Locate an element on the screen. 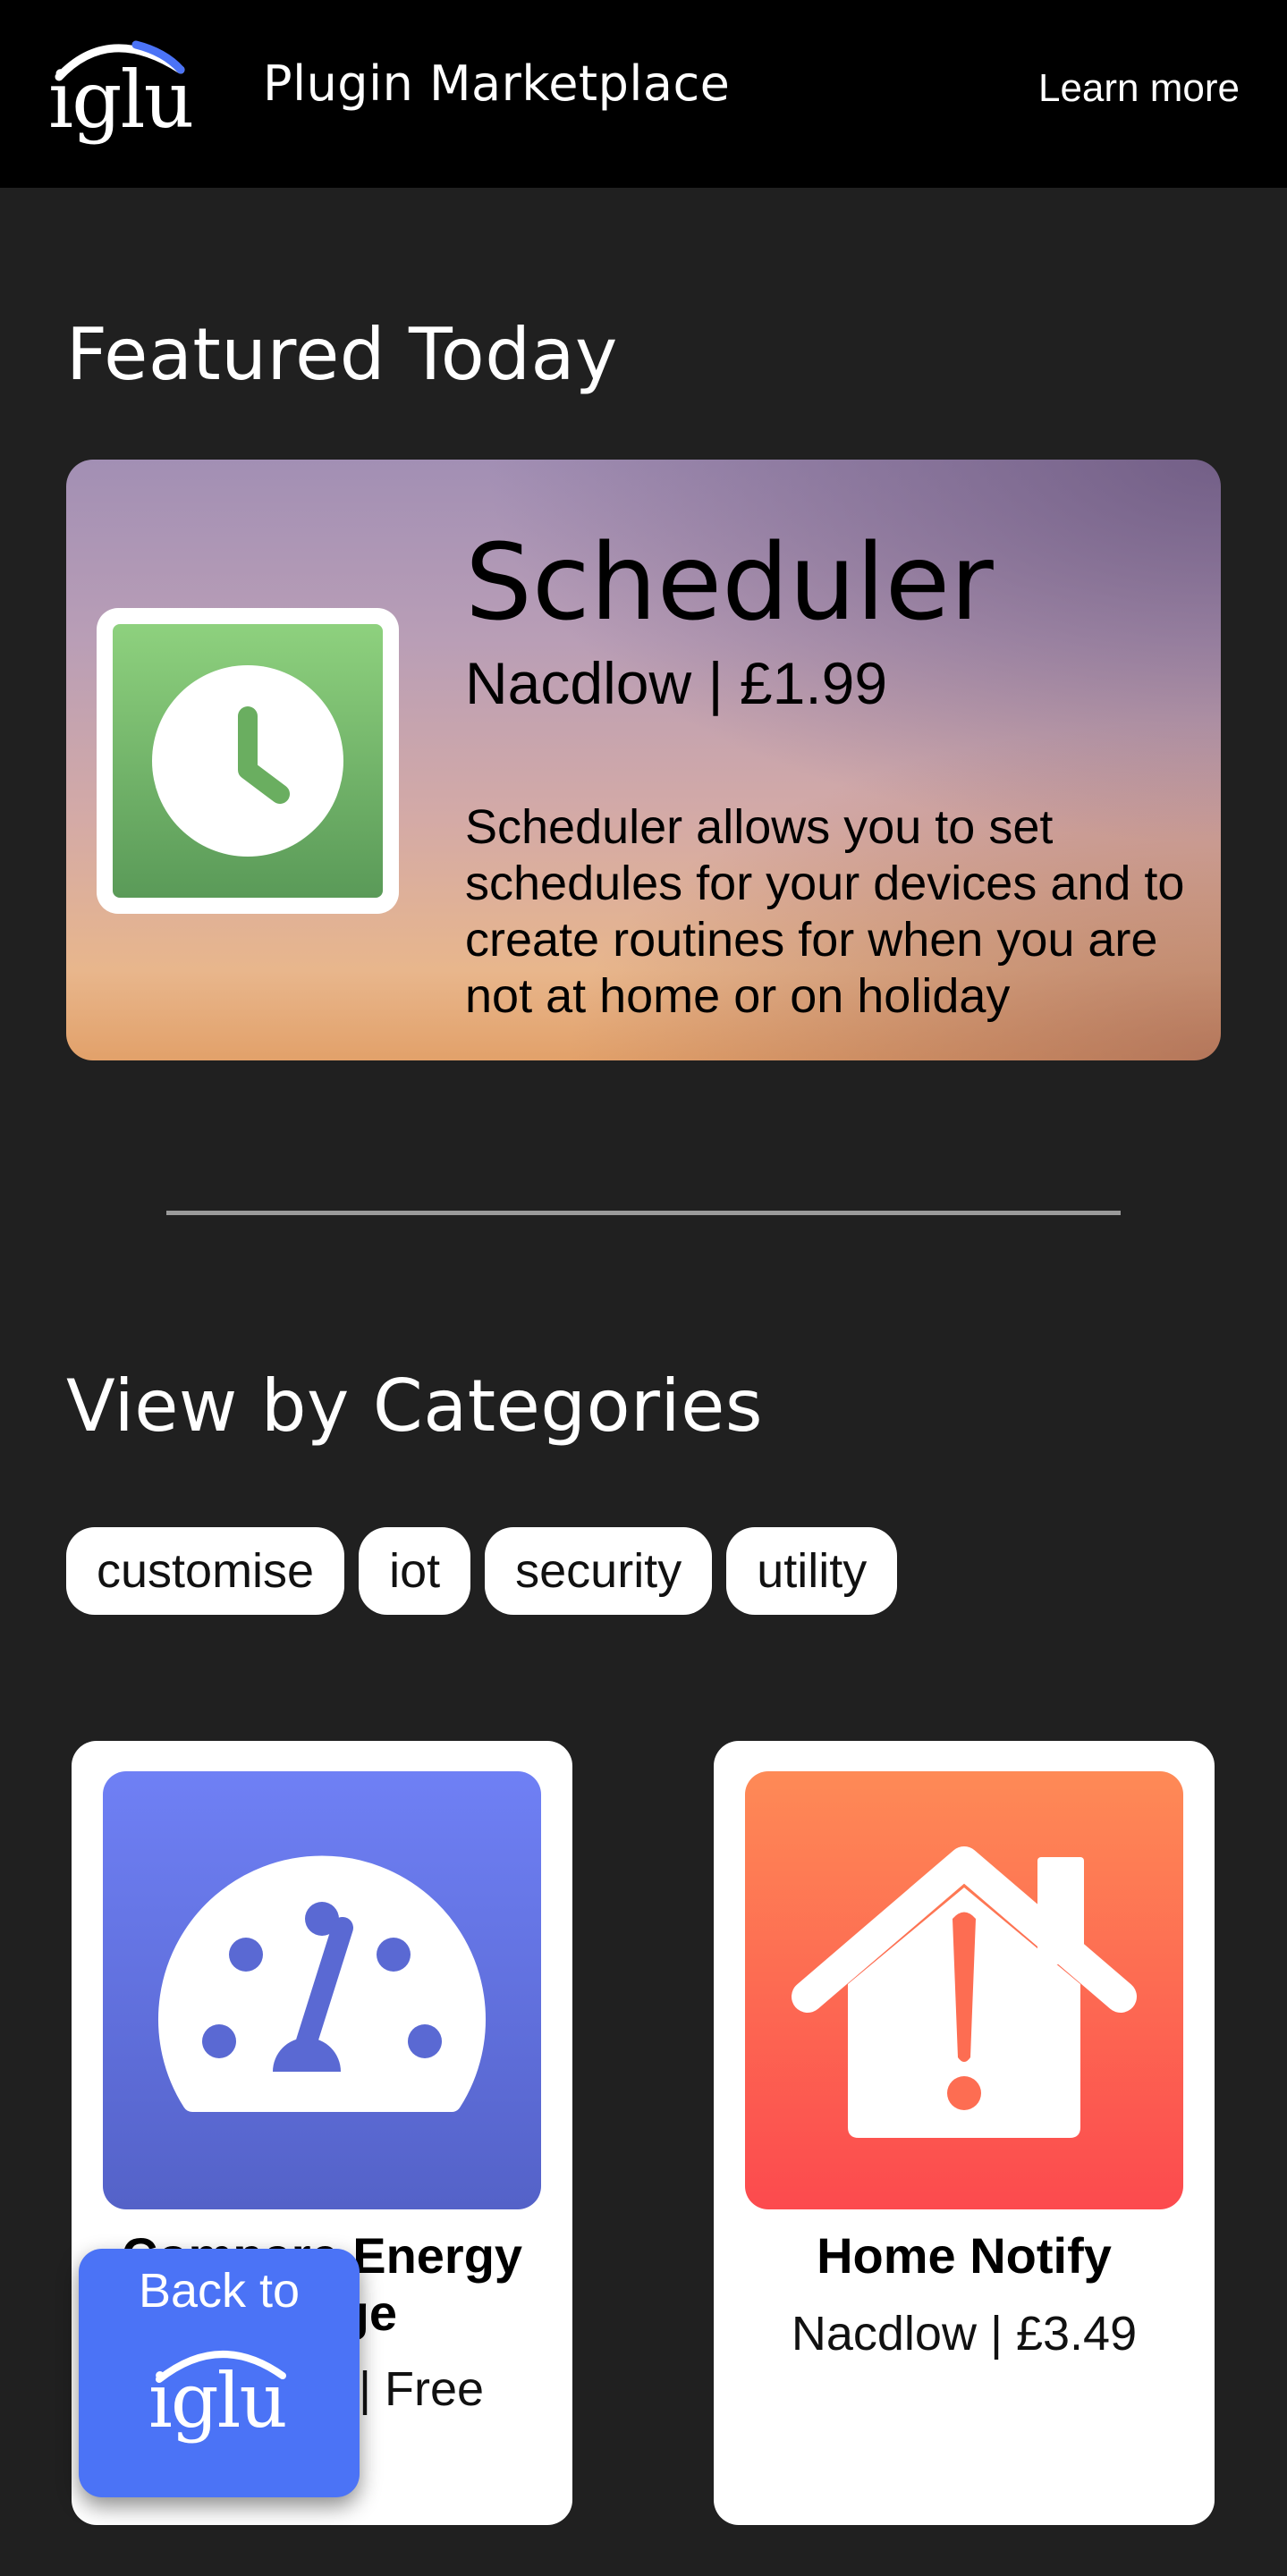 This screenshot has width=1287, height=2576. iglu-logo-small: iglu is located at coordinates (221, 2403).